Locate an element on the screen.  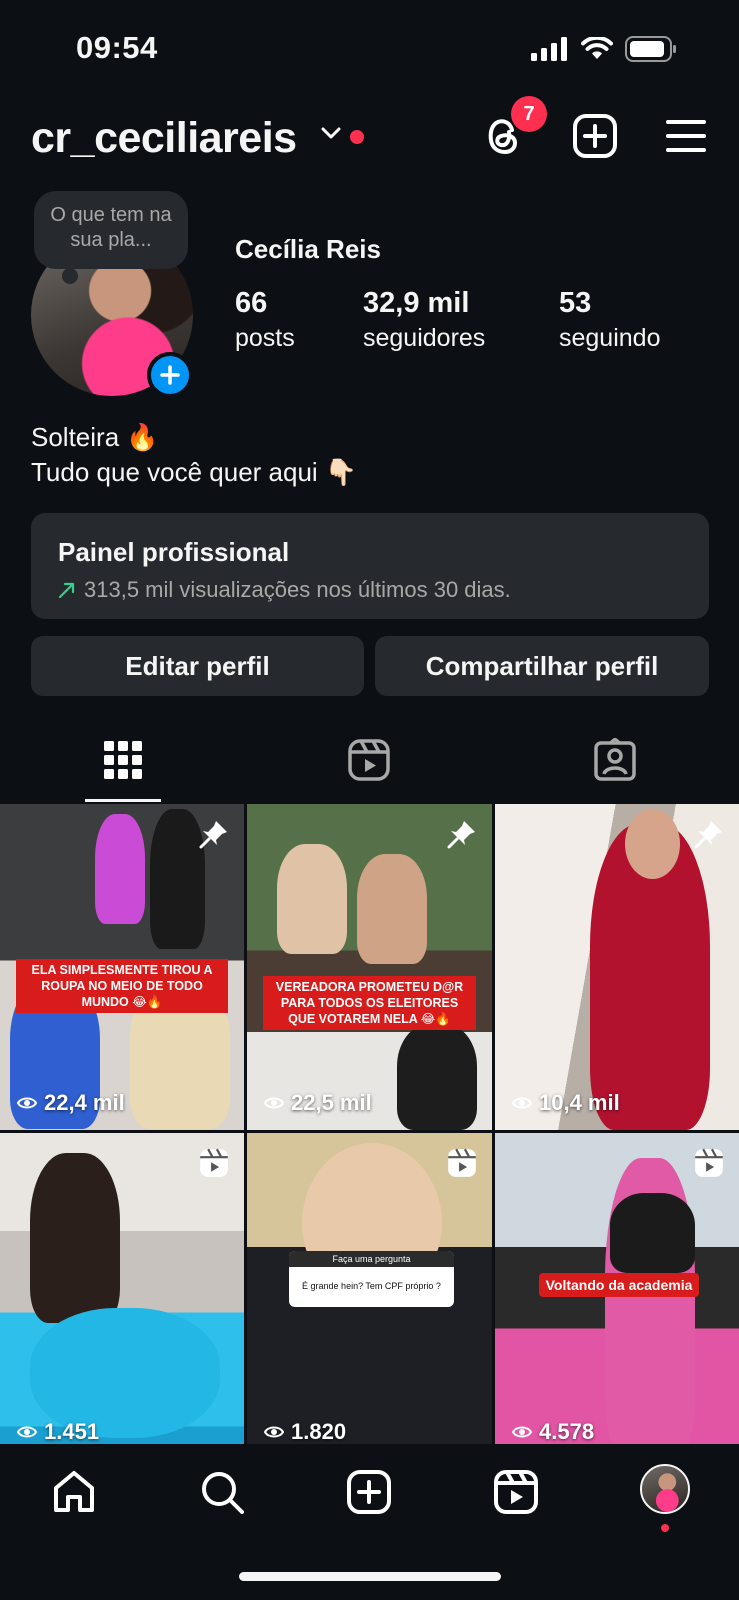
post-views-count: 1.820 is located at coordinates (319, 1431).